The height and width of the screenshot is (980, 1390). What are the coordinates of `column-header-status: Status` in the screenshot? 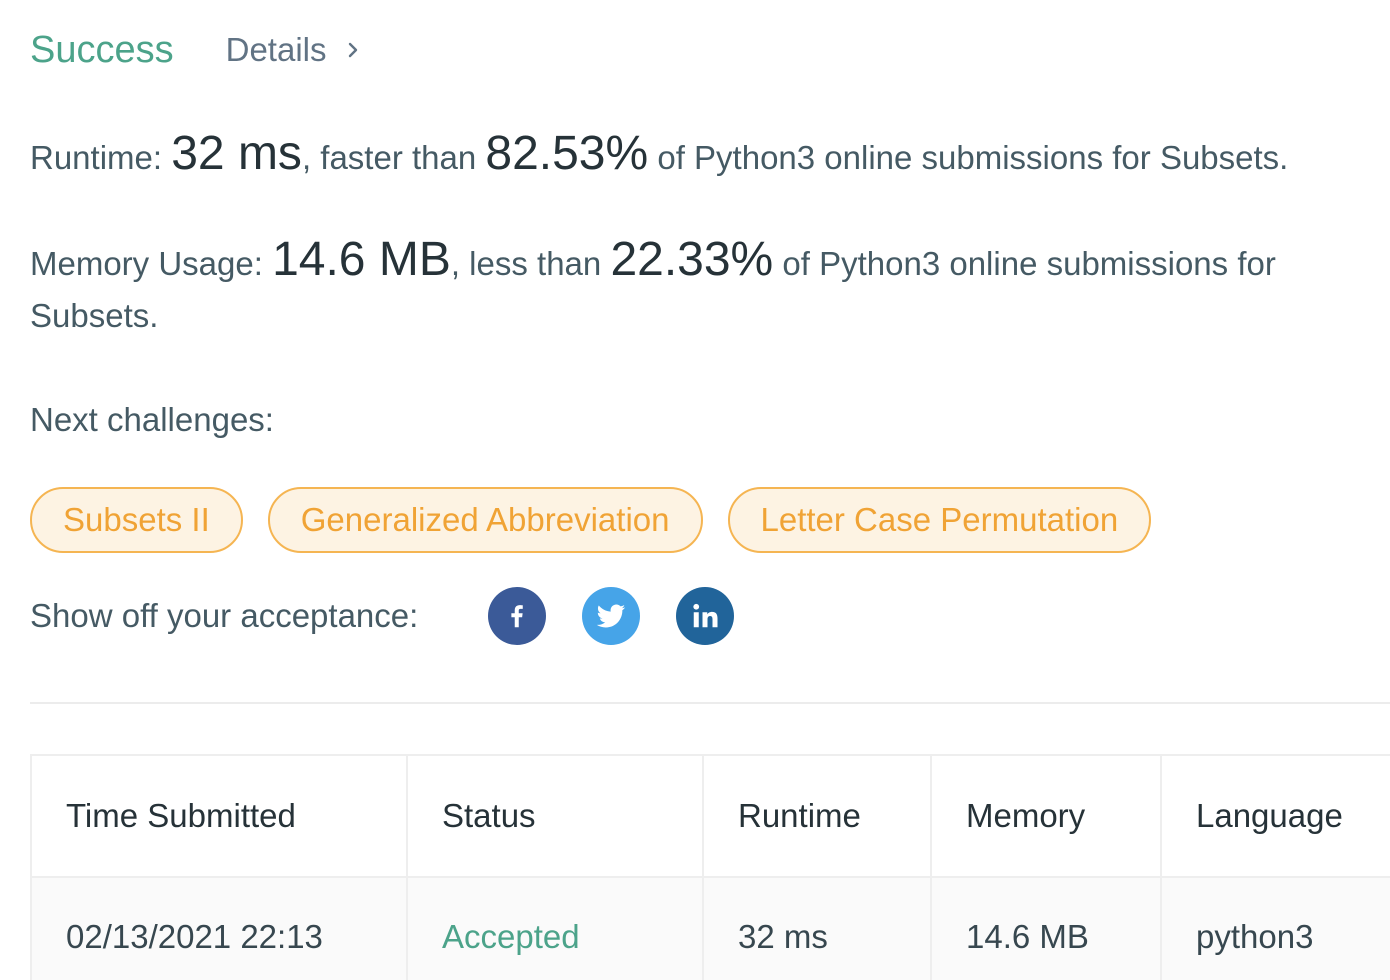 It's located at (555, 816).